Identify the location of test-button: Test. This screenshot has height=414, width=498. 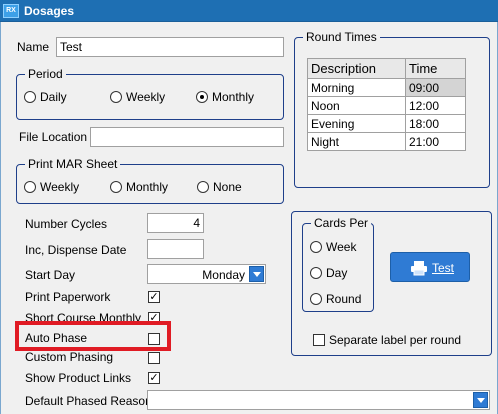
(430, 267).